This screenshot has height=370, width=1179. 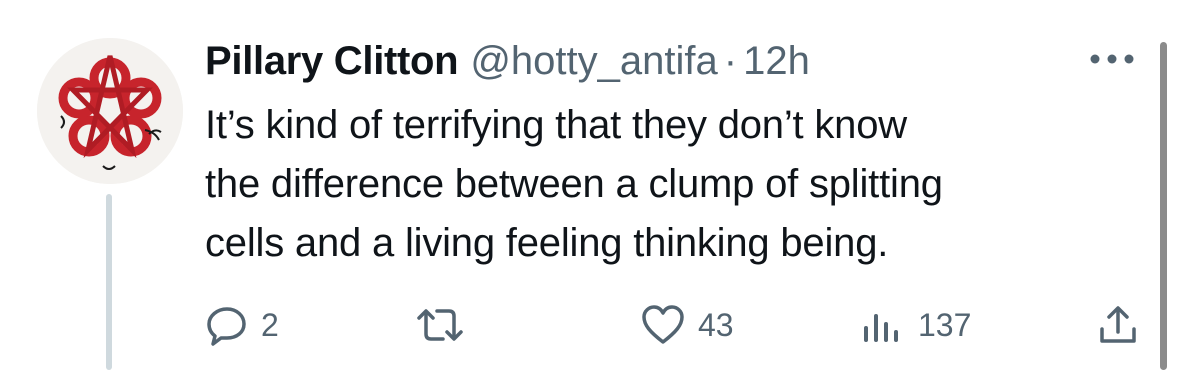 I want to click on heart-icon, so click(x=663, y=324).